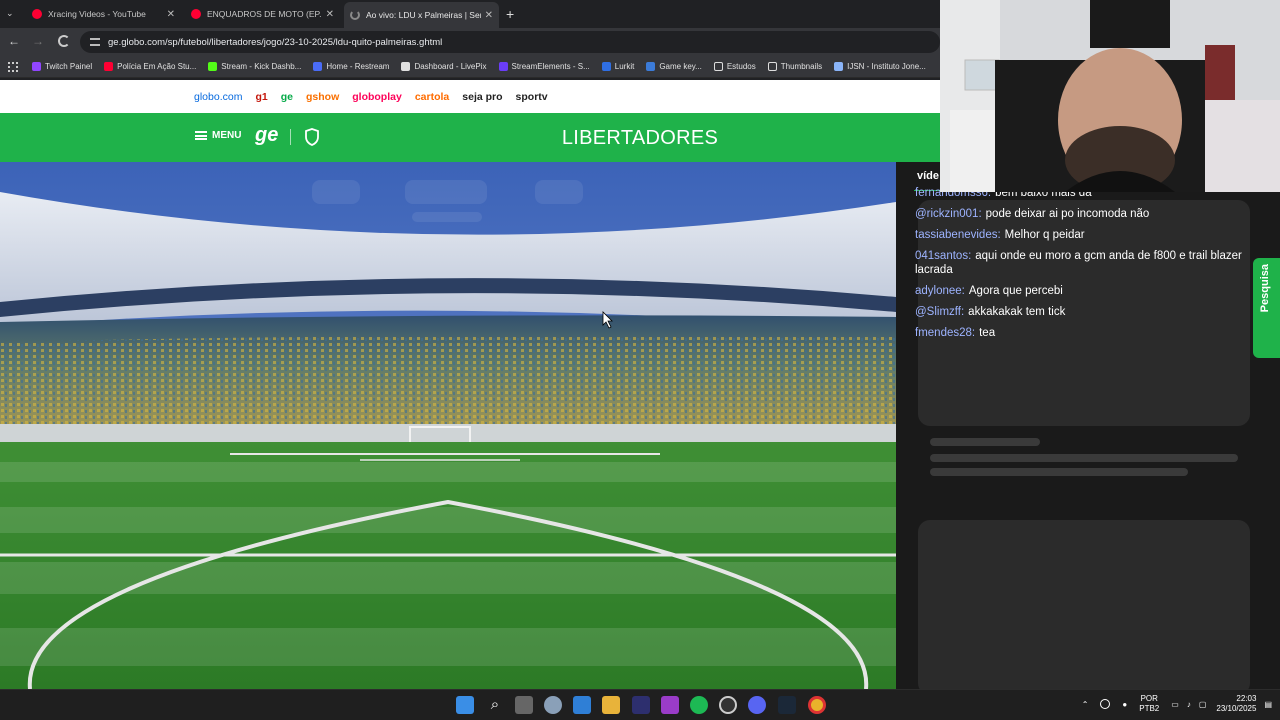 The height and width of the screenshot is (720, 1280). Describe the element at coordinates (62, 66) in the screenshot. I see `bookmark-item: Twitch Painel` at that location.